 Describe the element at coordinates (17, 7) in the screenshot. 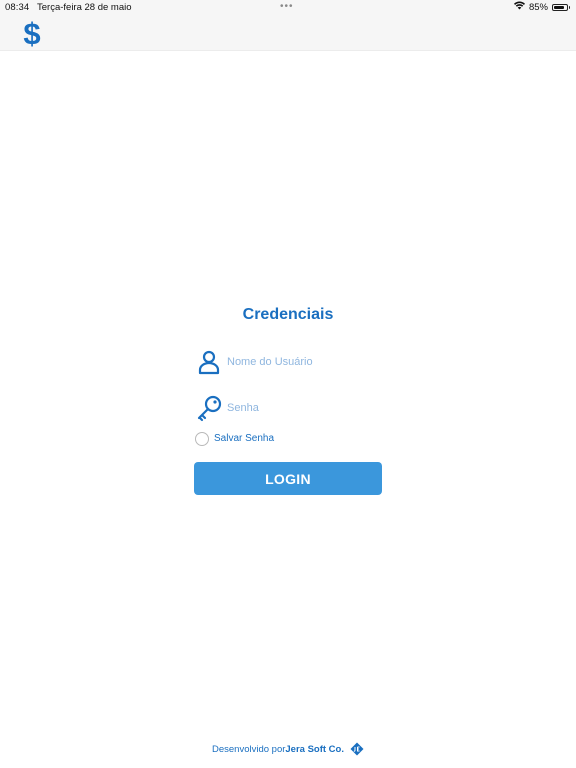

I see `status-time: 08:34` at that location.